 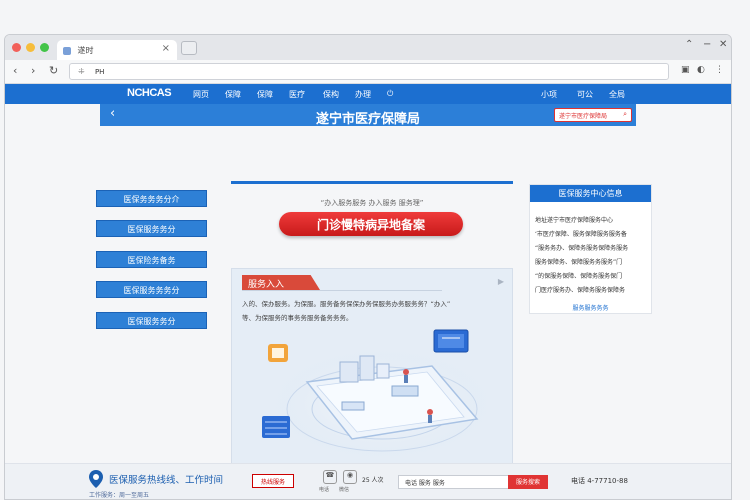 I want to click on side-menu-item-2: 医保服务务分, so click(x=151, y=228).